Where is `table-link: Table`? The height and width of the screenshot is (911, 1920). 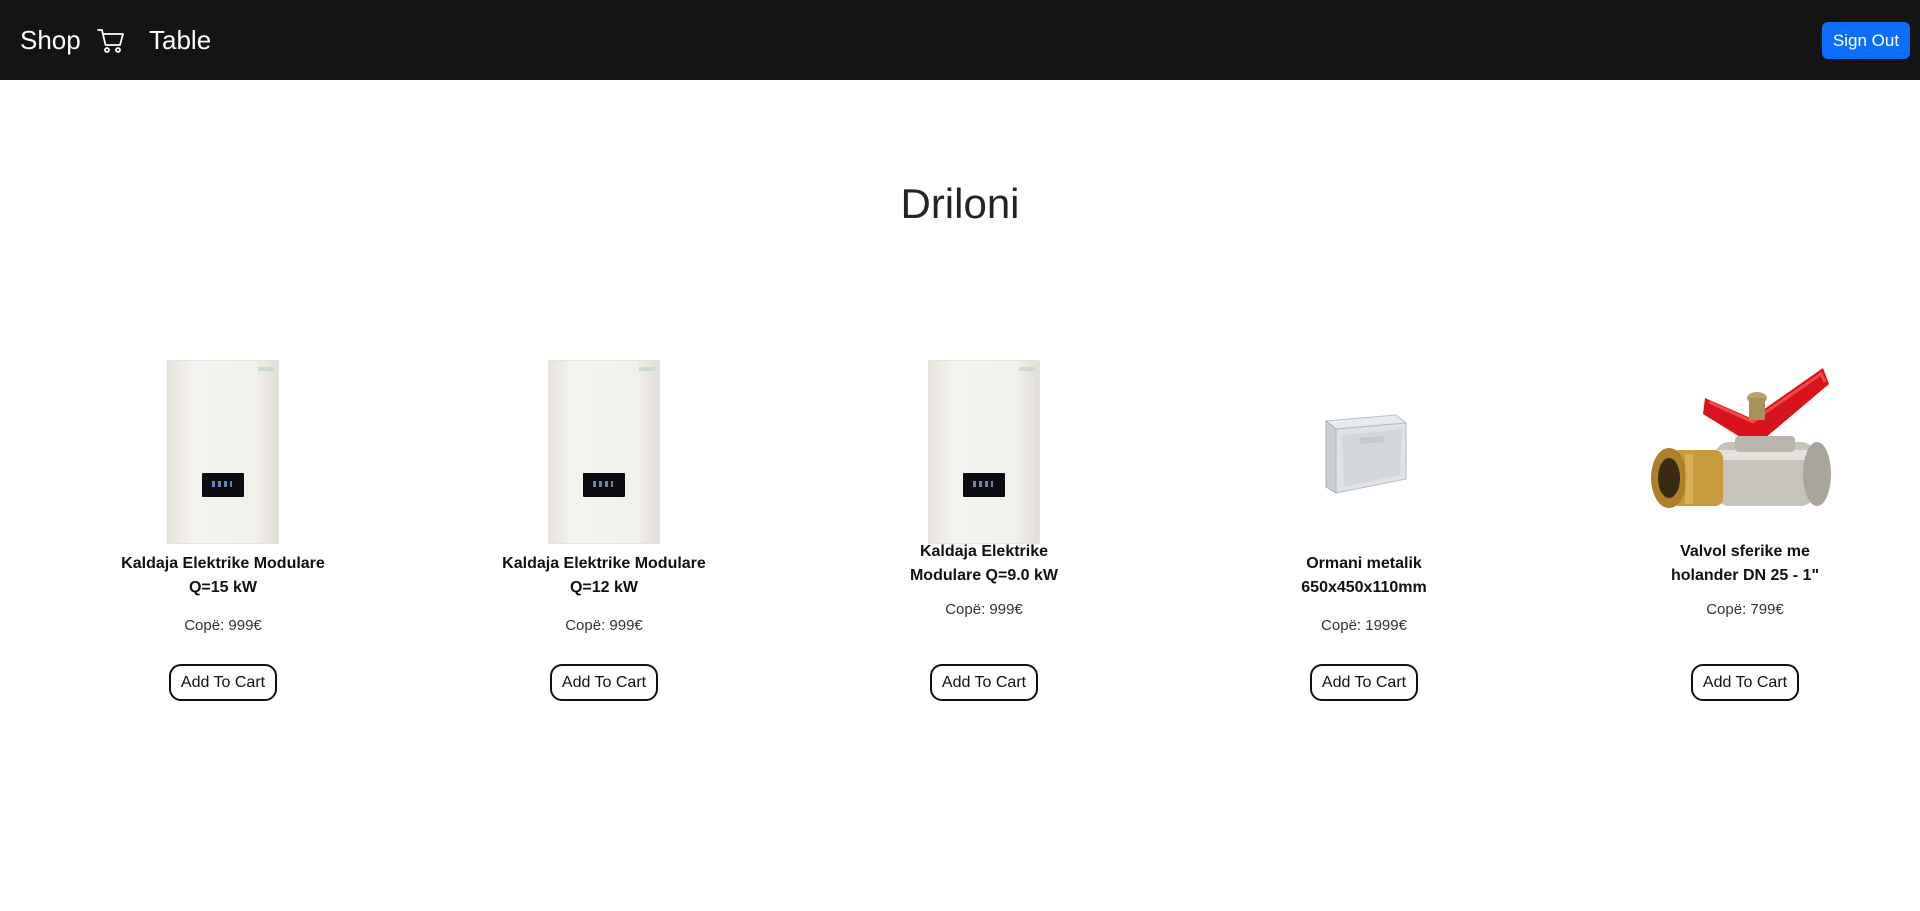 table-link: Table is located at coordinates (180, 40).